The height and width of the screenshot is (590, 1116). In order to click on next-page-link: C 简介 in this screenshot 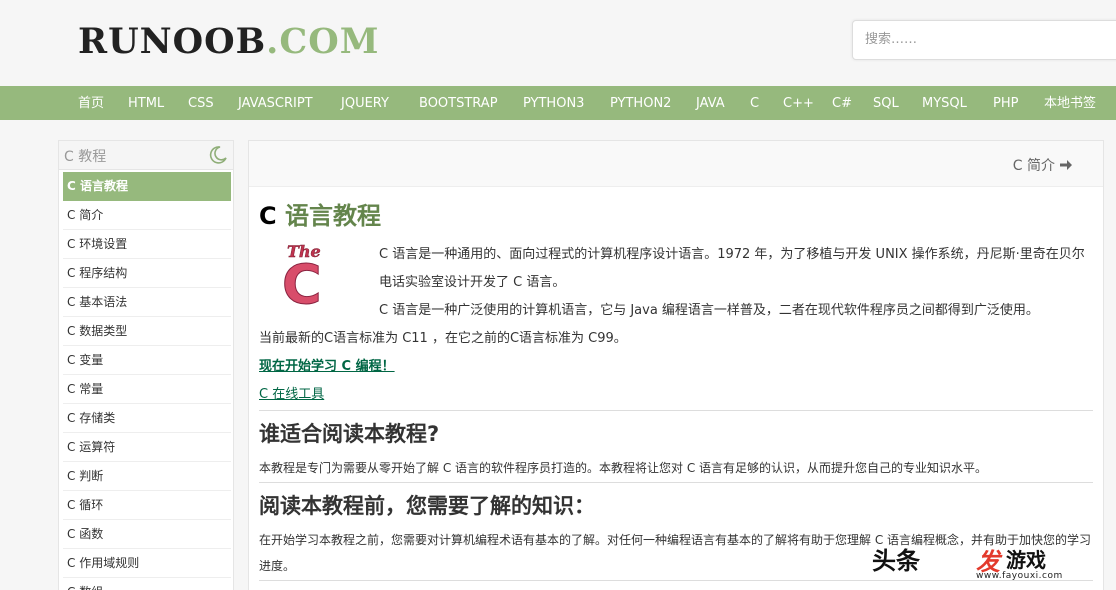, I will do `click(1043, 165)`.